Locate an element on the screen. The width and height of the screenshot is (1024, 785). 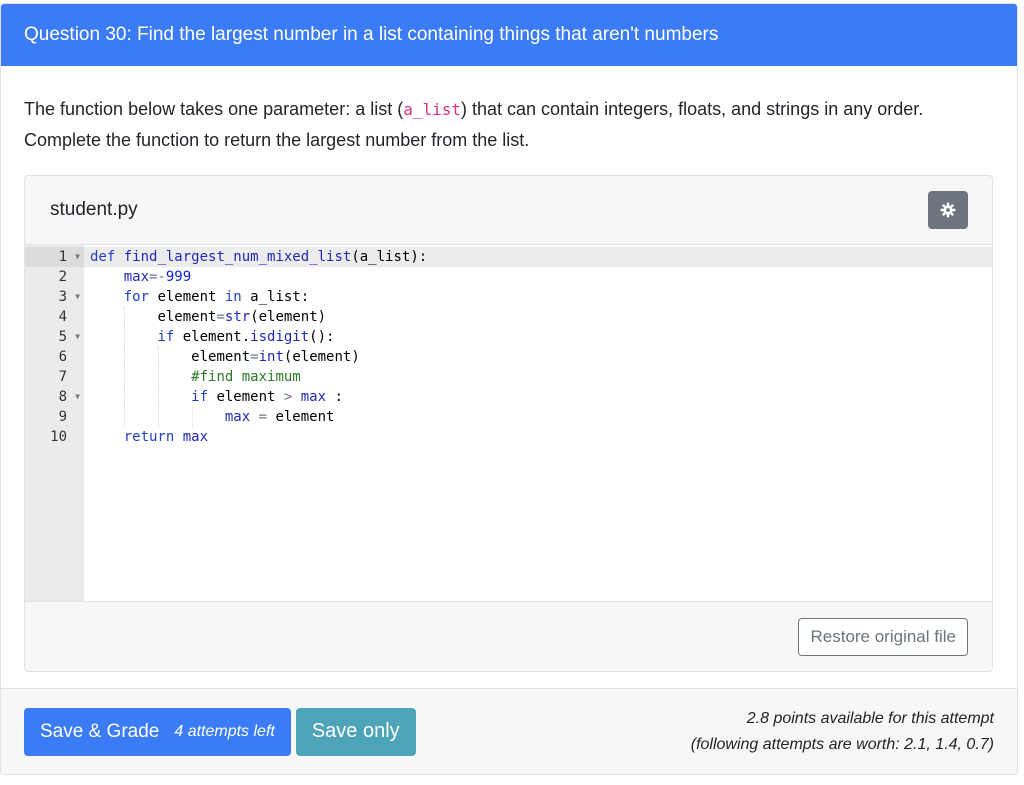
editor-settings-button is located at coordinates (948, 210).